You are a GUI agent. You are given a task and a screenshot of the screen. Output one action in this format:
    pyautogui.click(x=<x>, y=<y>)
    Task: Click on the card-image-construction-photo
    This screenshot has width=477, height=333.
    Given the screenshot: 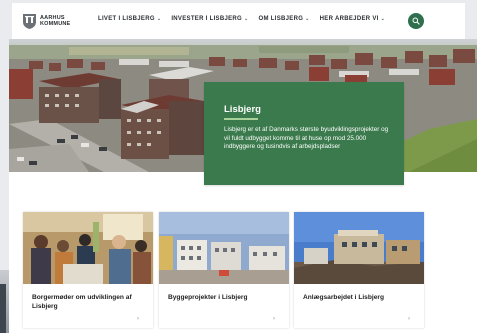 What is the action you would take?
    pyautogui.click(x=359, y=248)
    